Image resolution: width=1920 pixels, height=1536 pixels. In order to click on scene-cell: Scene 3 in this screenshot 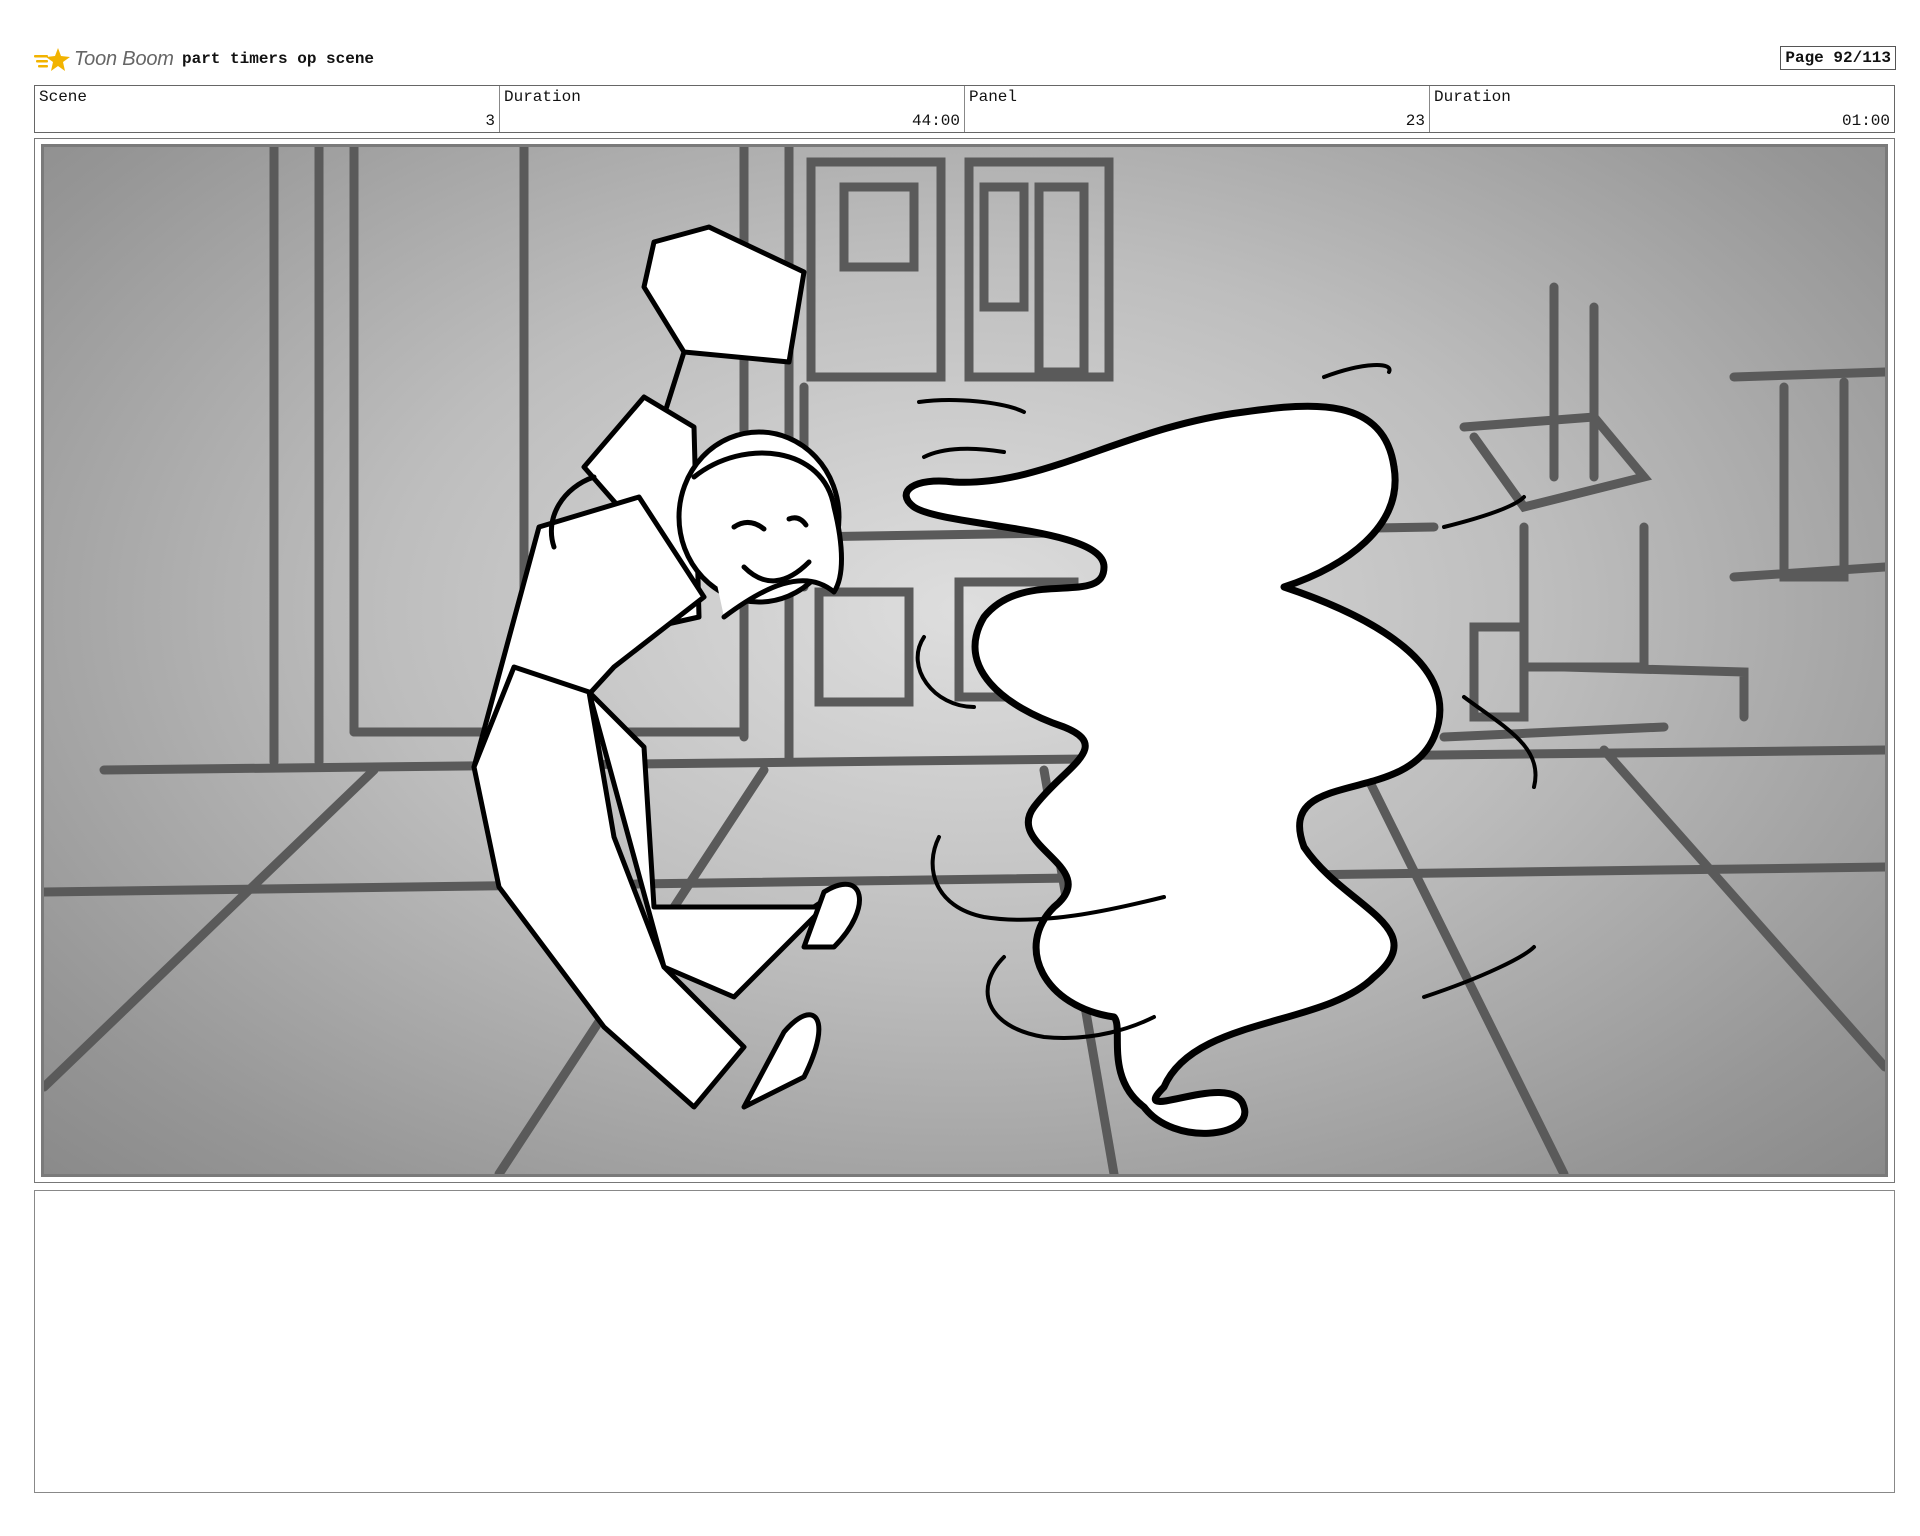, I will do `click(267, 109)`.